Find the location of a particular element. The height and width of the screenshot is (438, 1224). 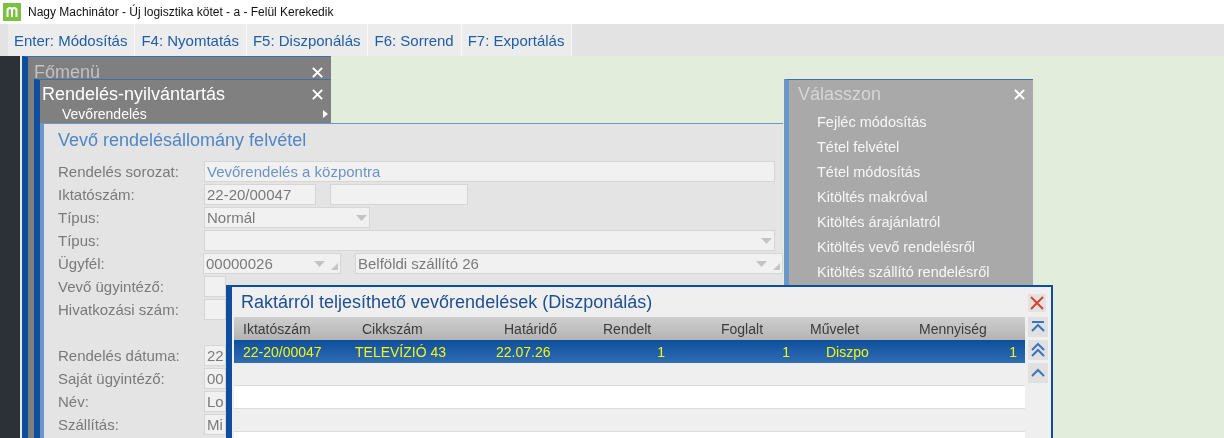

dropdown-field: 00000026 is located at coordinates (272, 263).